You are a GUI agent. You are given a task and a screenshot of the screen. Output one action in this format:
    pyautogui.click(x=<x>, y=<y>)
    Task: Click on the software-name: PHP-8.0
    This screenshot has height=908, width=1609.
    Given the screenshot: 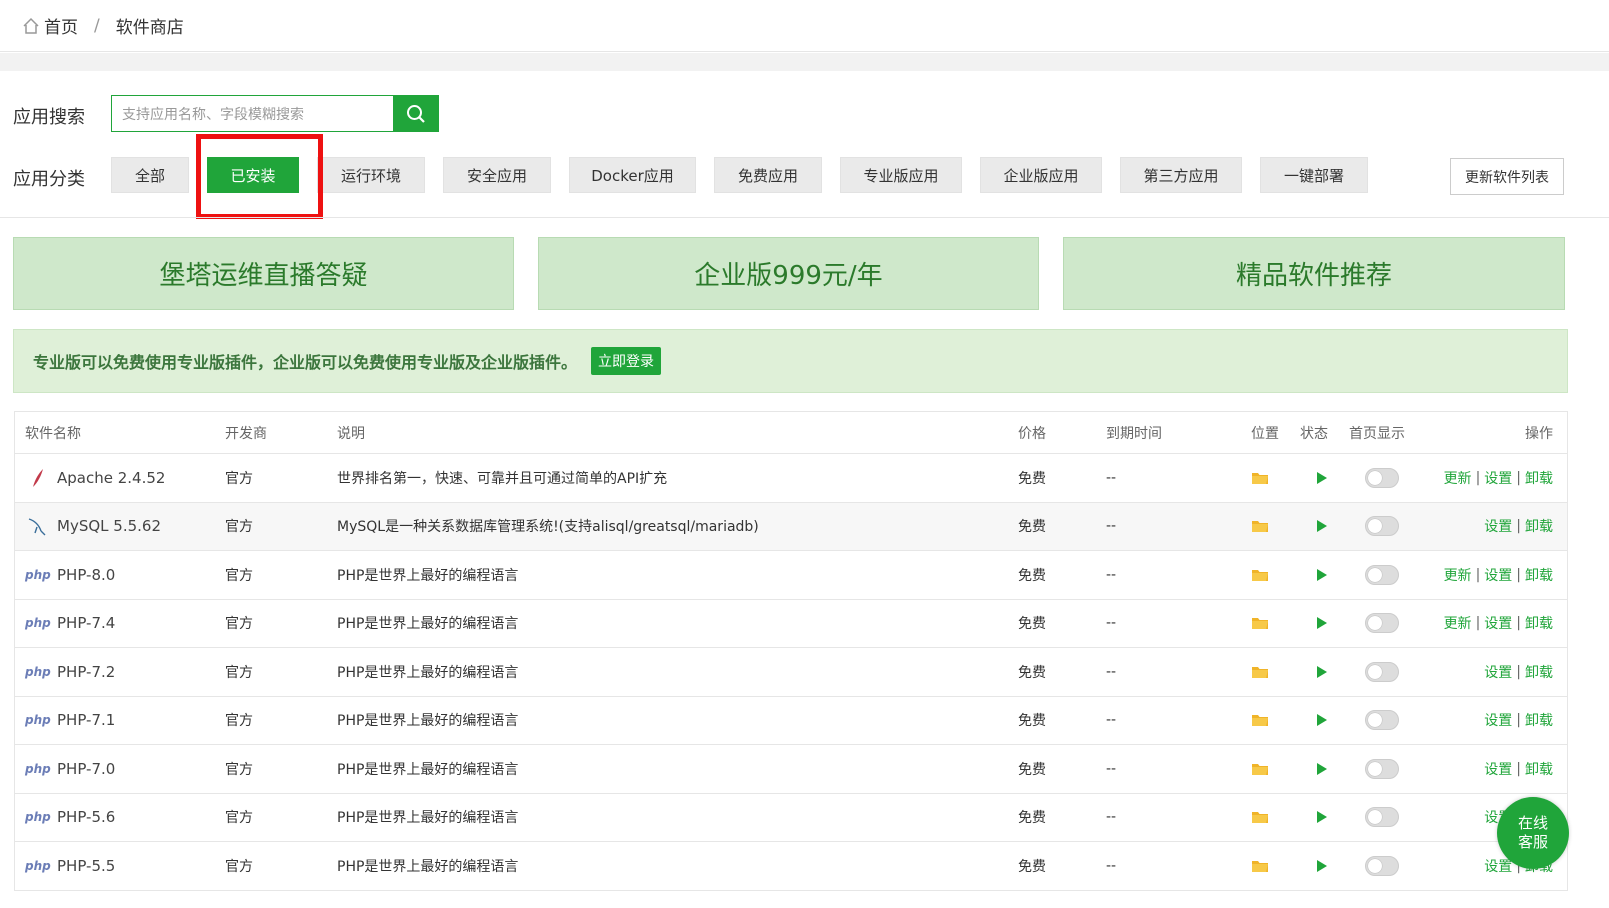 What is the action you would take?
    pyautogui.click(x=86, y=575)
    